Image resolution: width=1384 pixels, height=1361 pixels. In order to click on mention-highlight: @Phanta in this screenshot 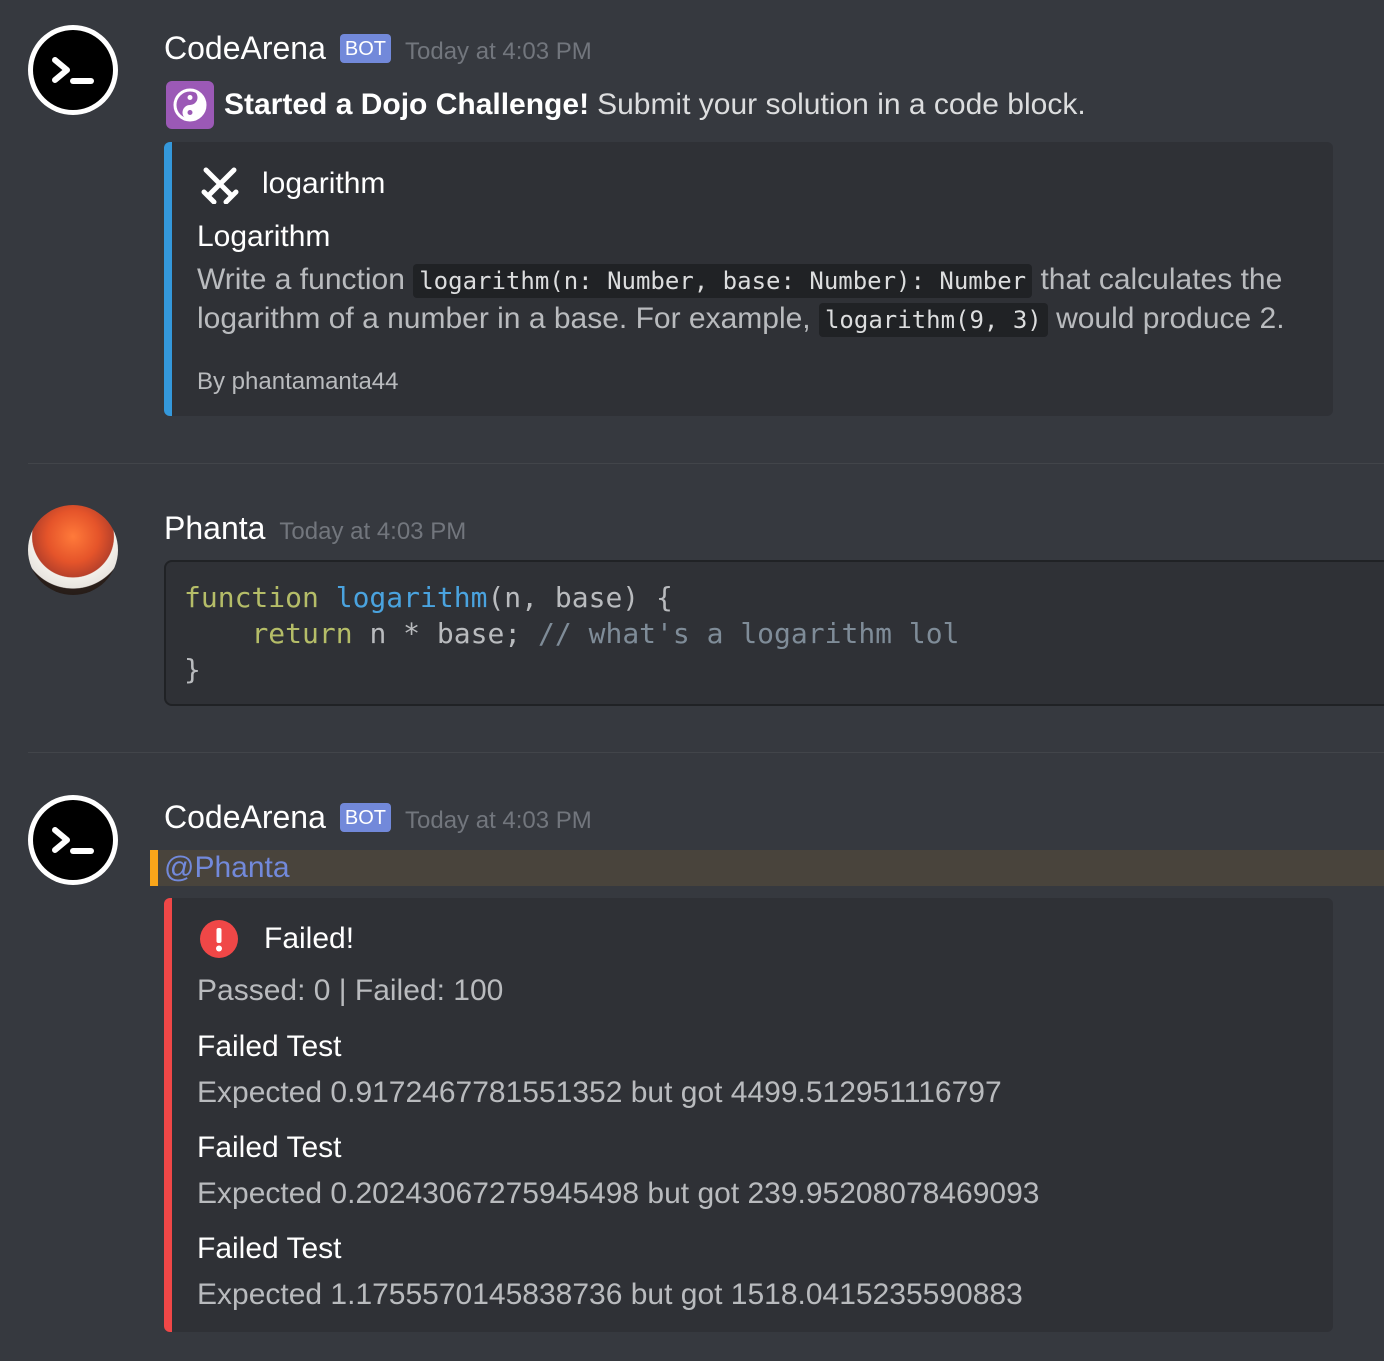, I will do `click(767, 868)`.